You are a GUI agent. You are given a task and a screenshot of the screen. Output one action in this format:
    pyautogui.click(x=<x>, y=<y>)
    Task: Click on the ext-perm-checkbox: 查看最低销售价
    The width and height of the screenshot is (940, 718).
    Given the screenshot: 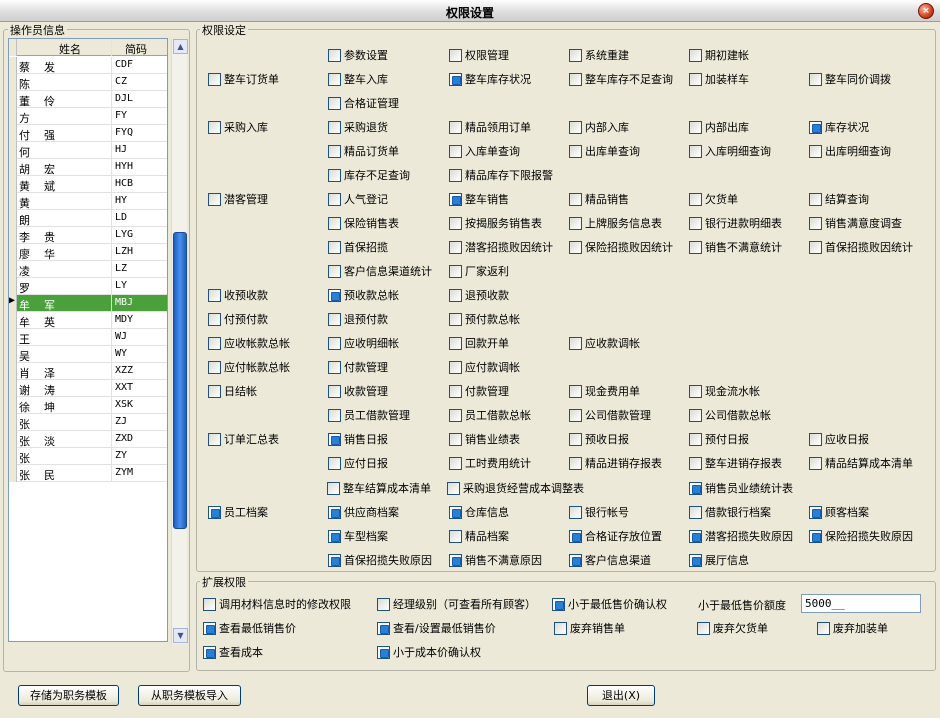 What is the action you would take?
    pyautogui.click(x=249, y=628)
    